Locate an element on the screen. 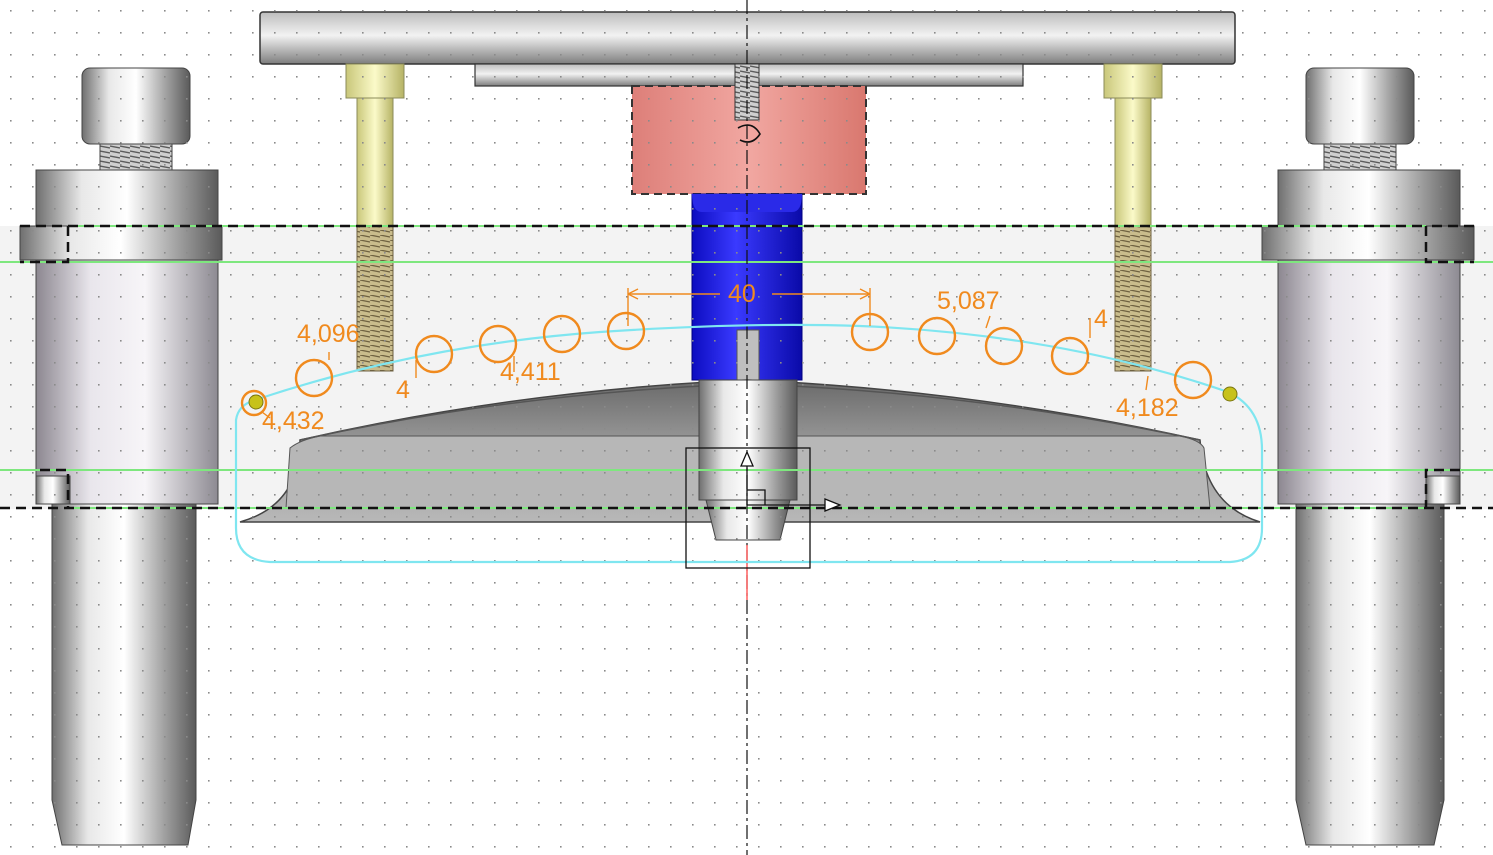  dimension-4096: 4,096 is located at coordinates (328, 334).